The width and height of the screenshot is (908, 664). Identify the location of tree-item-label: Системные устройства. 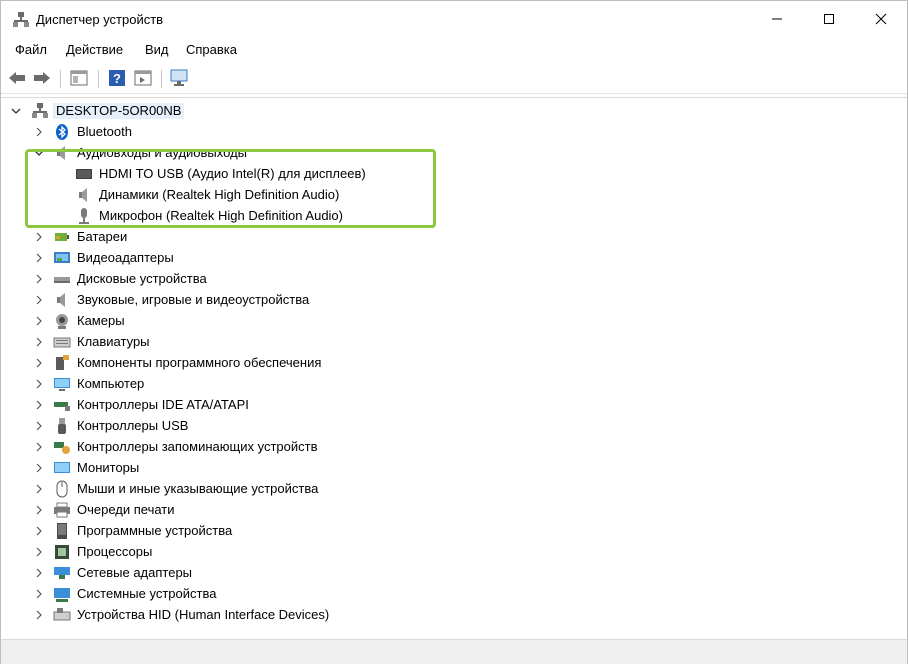
(147, 593).